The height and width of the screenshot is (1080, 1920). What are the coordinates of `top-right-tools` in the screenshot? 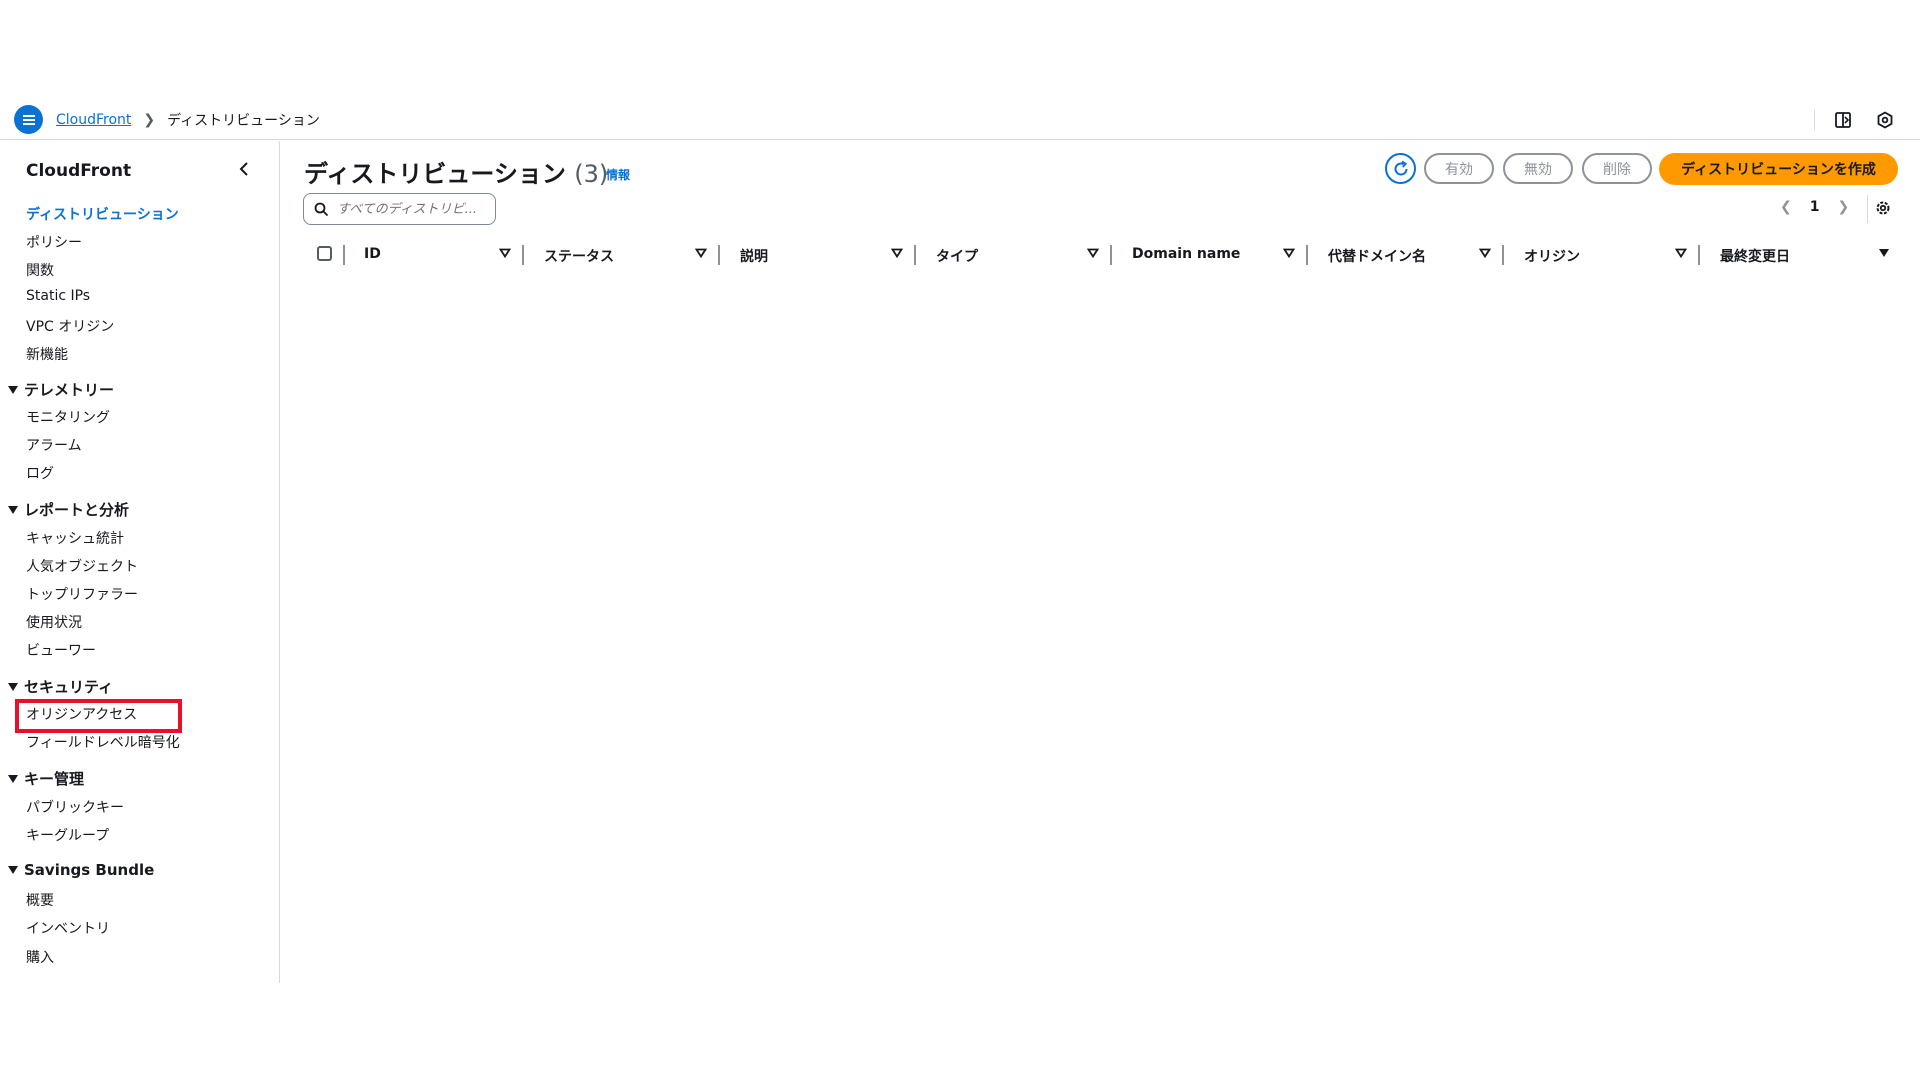 It's located at (1855, 120).